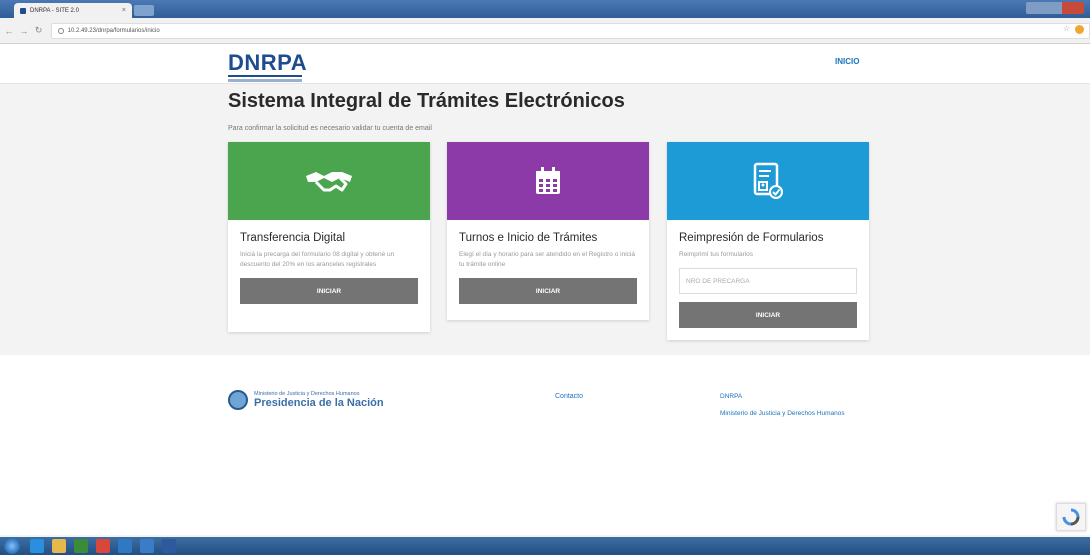 This screenshot has width=1090, height=555. What do you see at coordinates (60, 30) in the screenshot?
I see `info-icon` at bounding box center [60, 30].